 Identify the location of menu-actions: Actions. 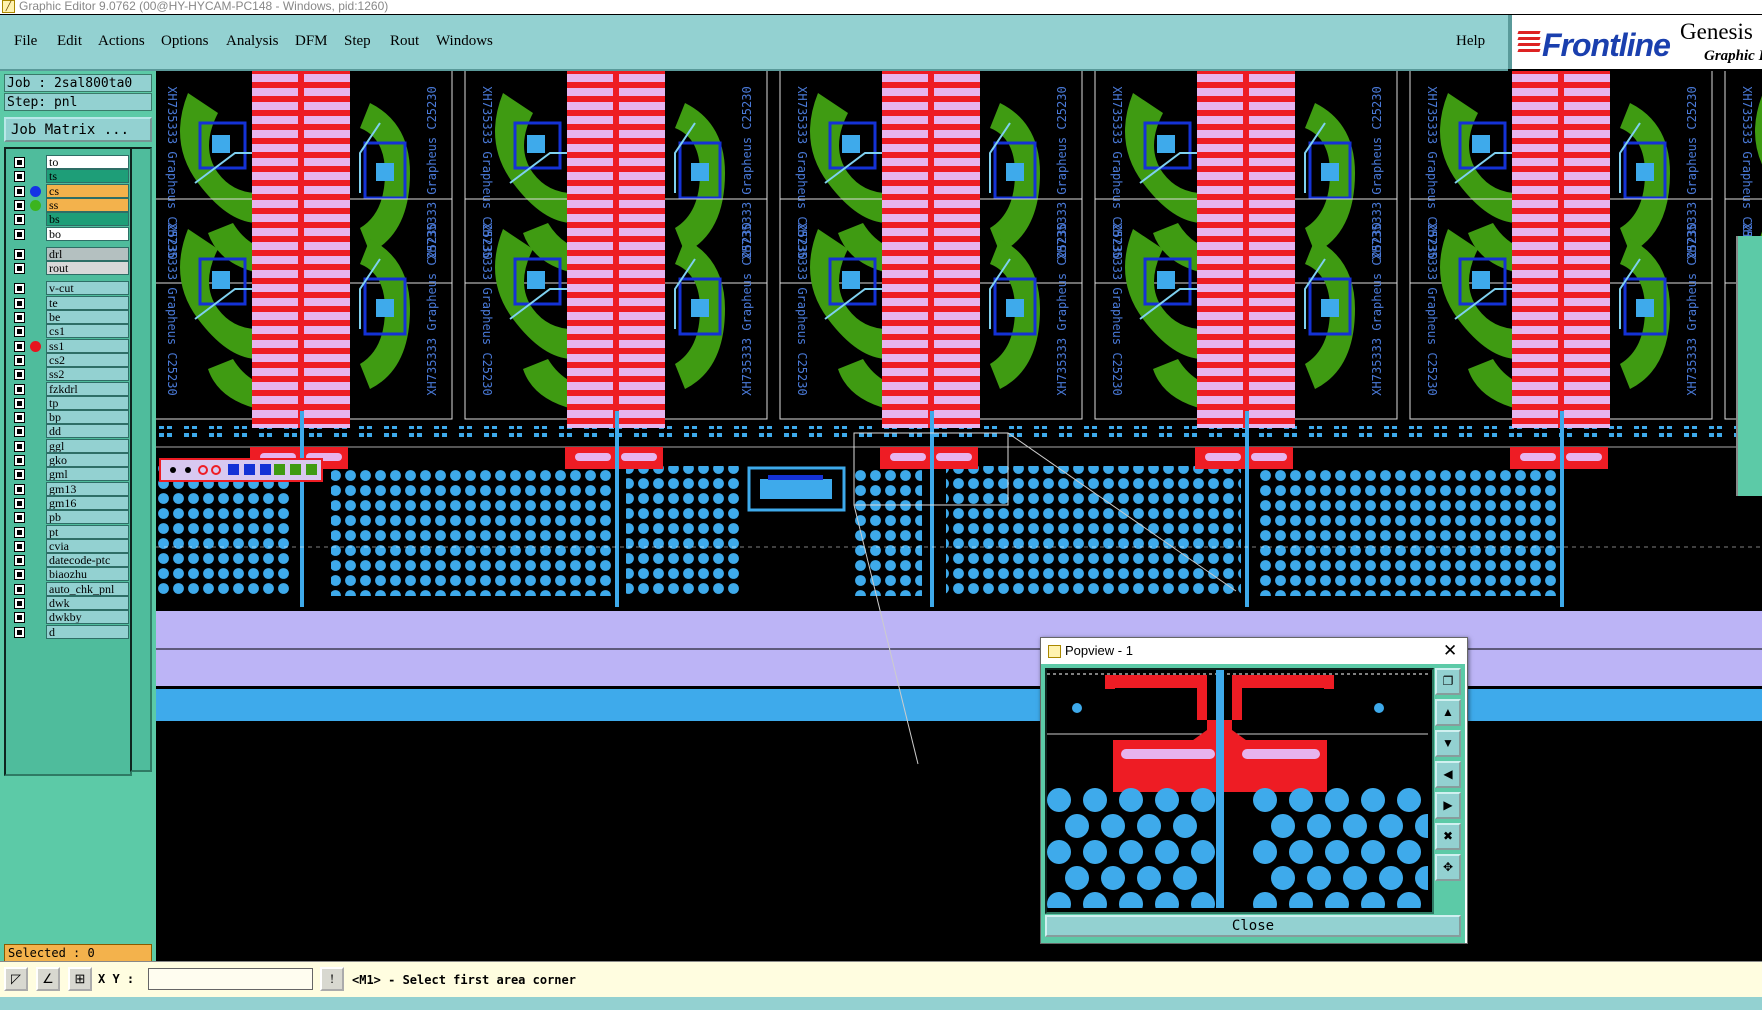
(121, 41).